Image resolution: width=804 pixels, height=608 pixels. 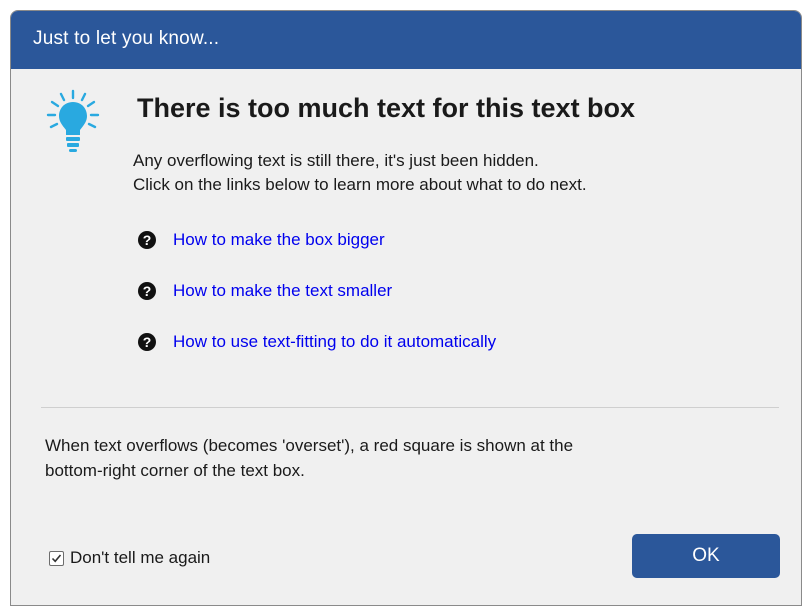 I want to click on link-make-text-smaller: How to make the text smaller, so click(x=282, y=291).